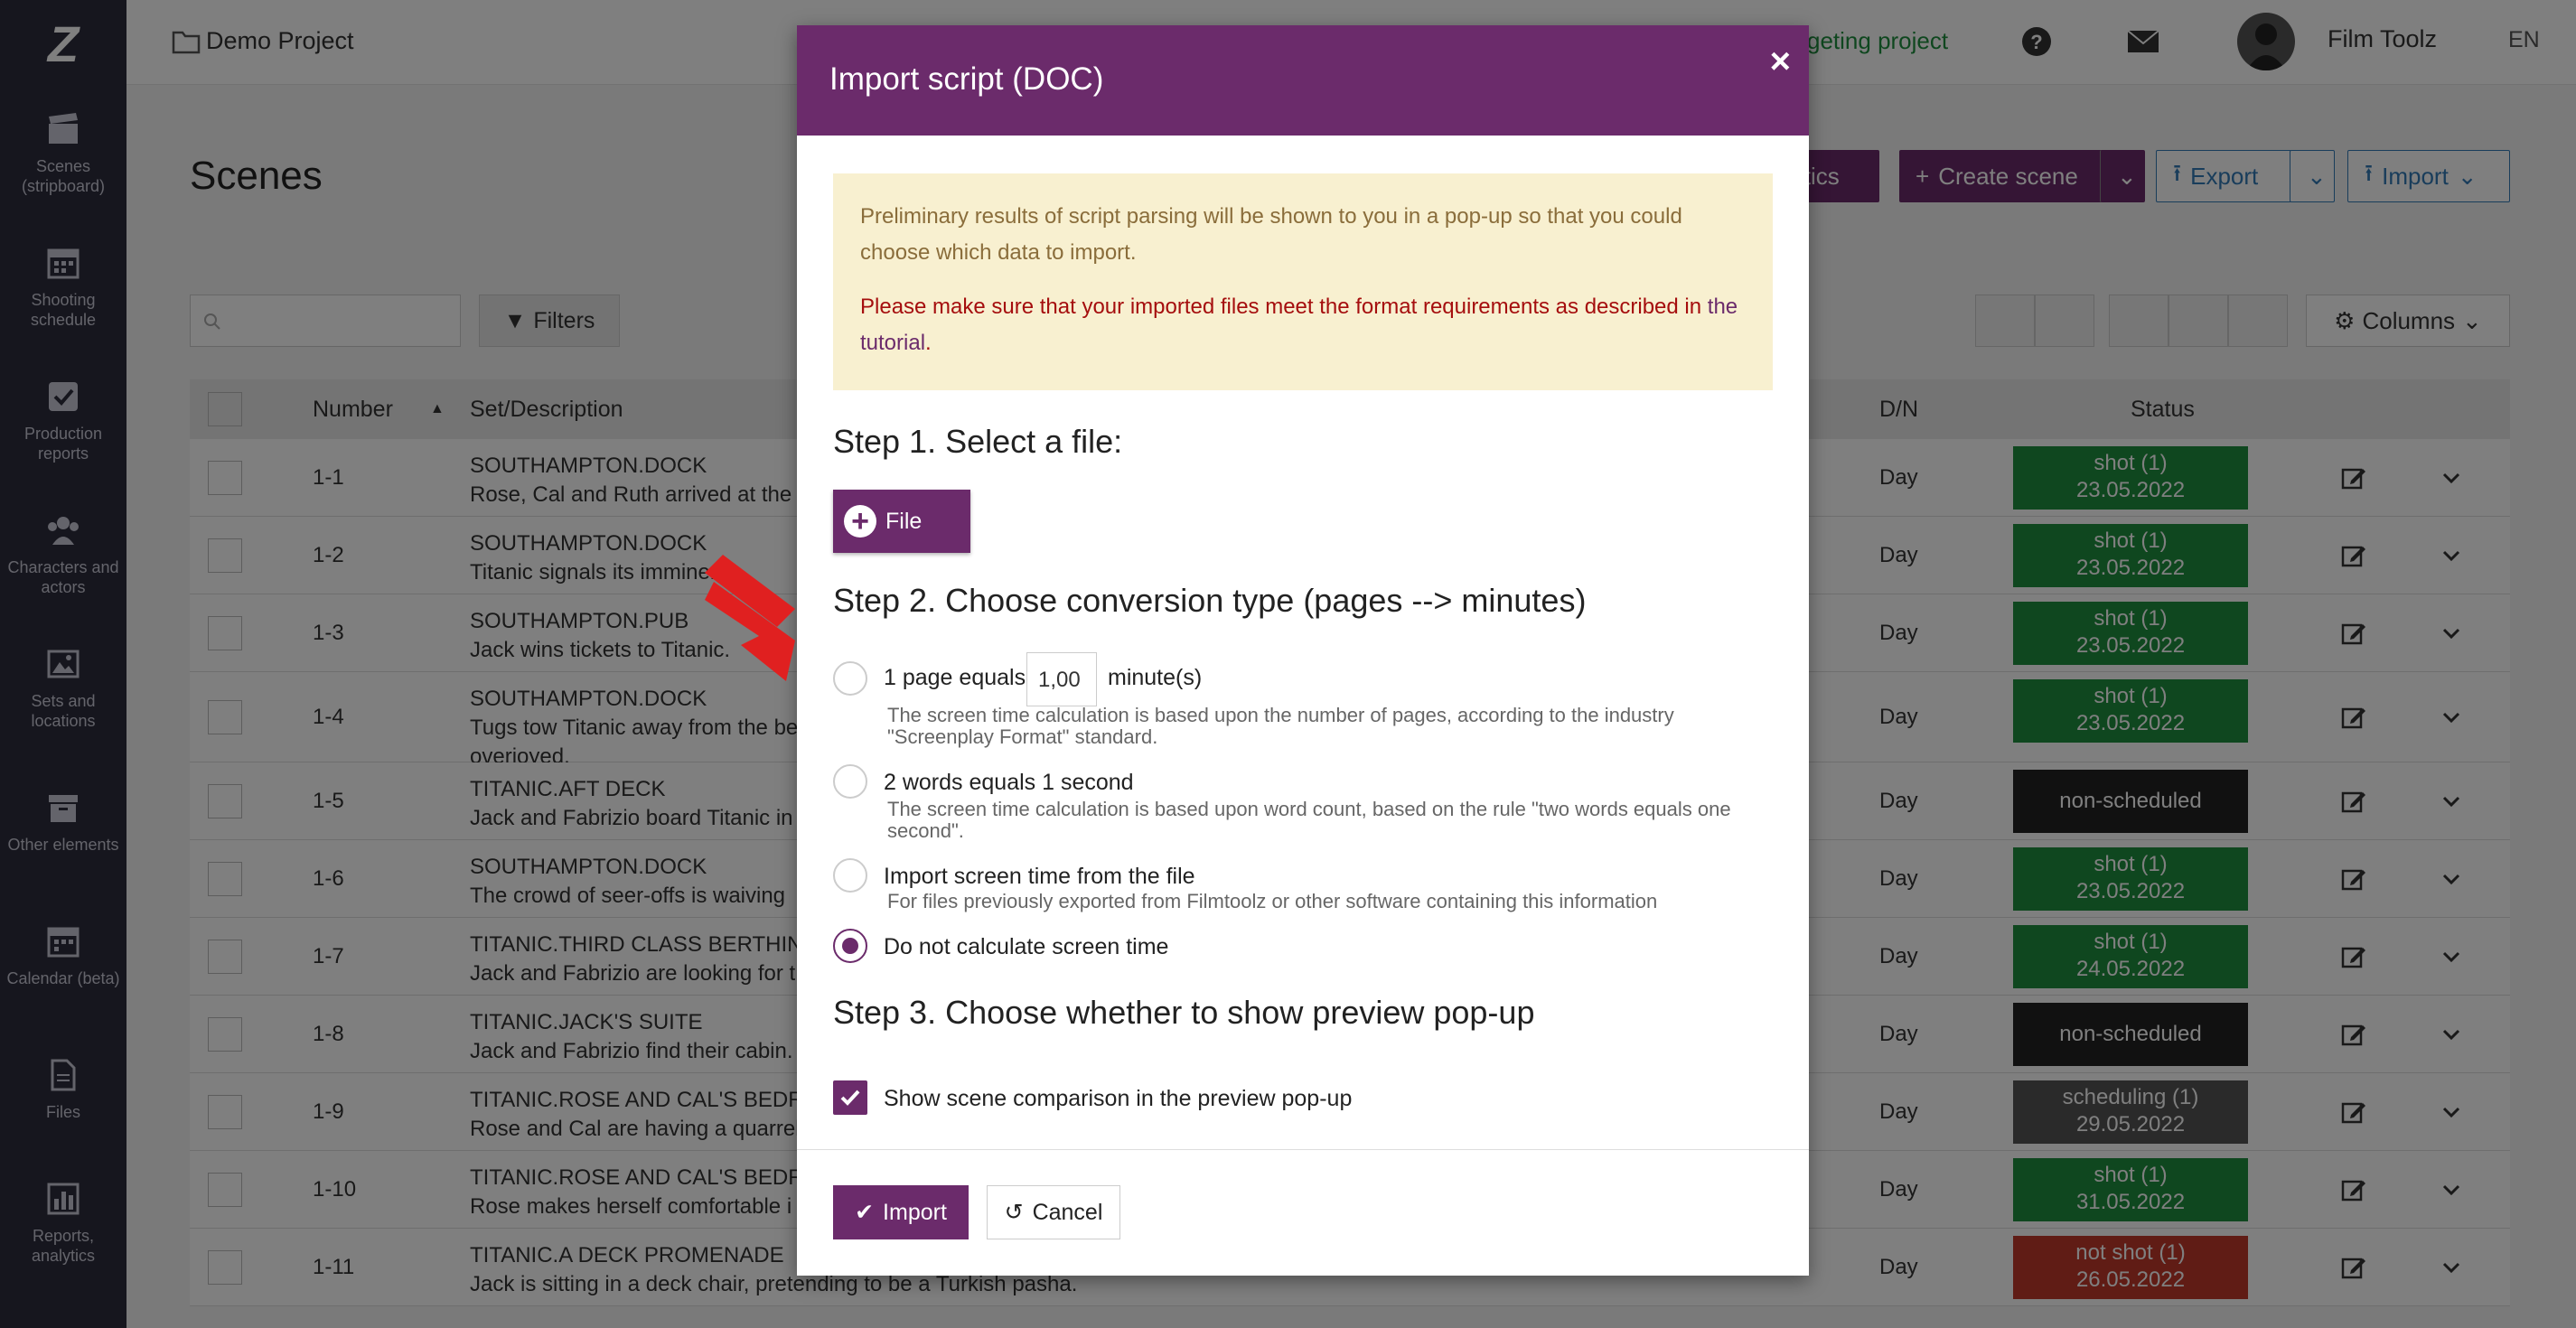  I want to click on preview-checkbox, so click(850, 1097).